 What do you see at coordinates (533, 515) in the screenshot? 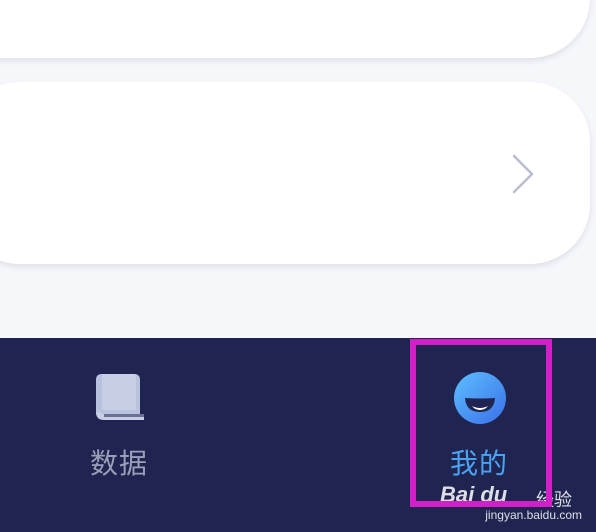
I see `watermark-url: jingyan.baidu.com` at bounding box center [533, 515].